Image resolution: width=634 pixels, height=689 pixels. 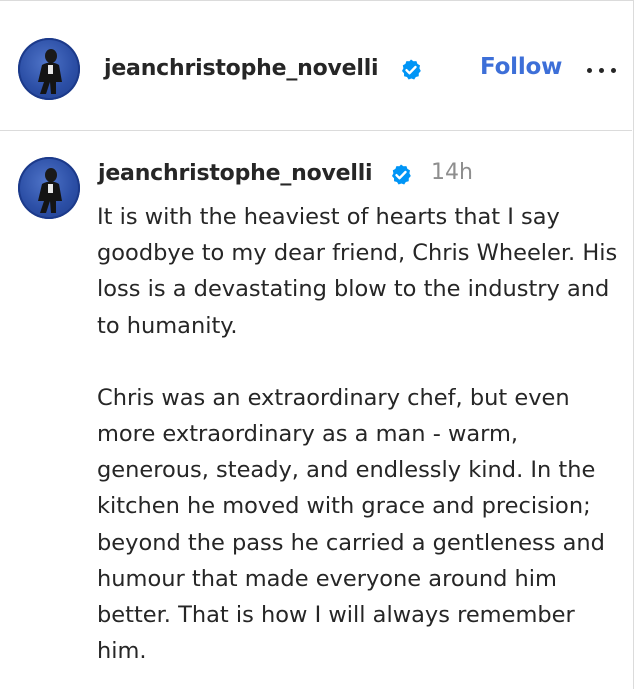 What do you see at coordinates (452, 172) in the screenshot?
I see `post-timestamp: 14h` at bounding box center [452, 172].